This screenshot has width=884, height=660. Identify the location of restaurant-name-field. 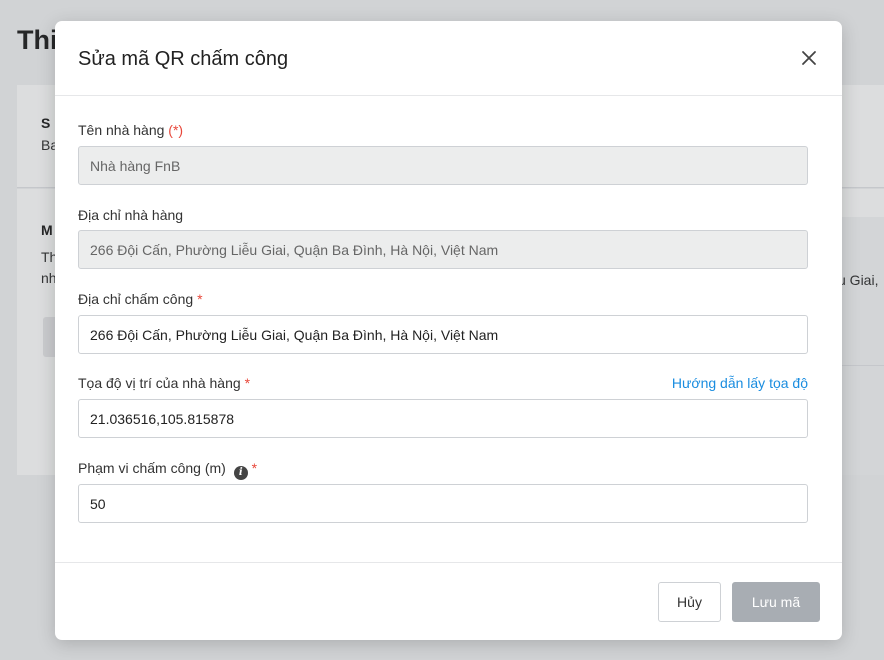
(443, 165).